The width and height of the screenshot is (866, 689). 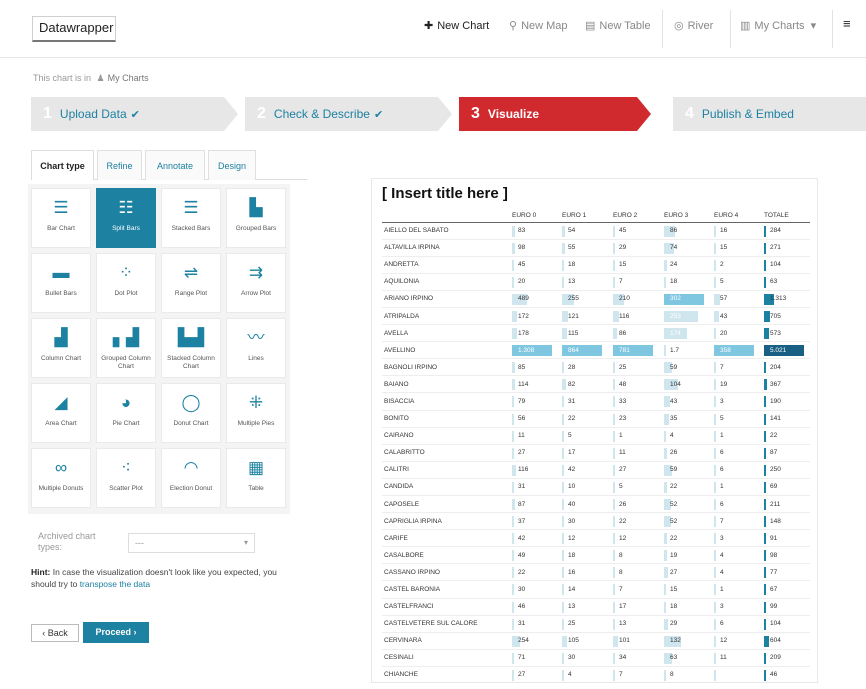 What do you see at coordinates (736, 487) in the screenshot?
I see `table-cell: 1` at bounding box center [736, 487].